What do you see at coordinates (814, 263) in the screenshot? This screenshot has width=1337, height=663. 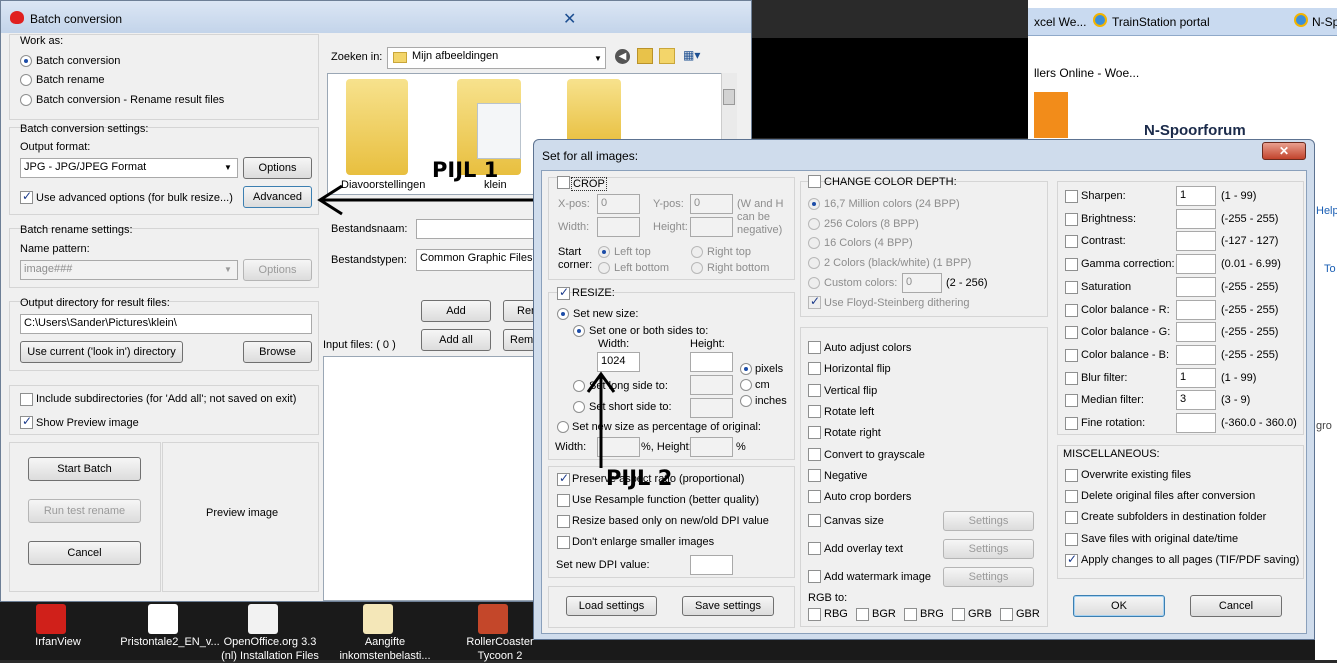 I see `depth-1-radio` at bounding box center [814, 263].